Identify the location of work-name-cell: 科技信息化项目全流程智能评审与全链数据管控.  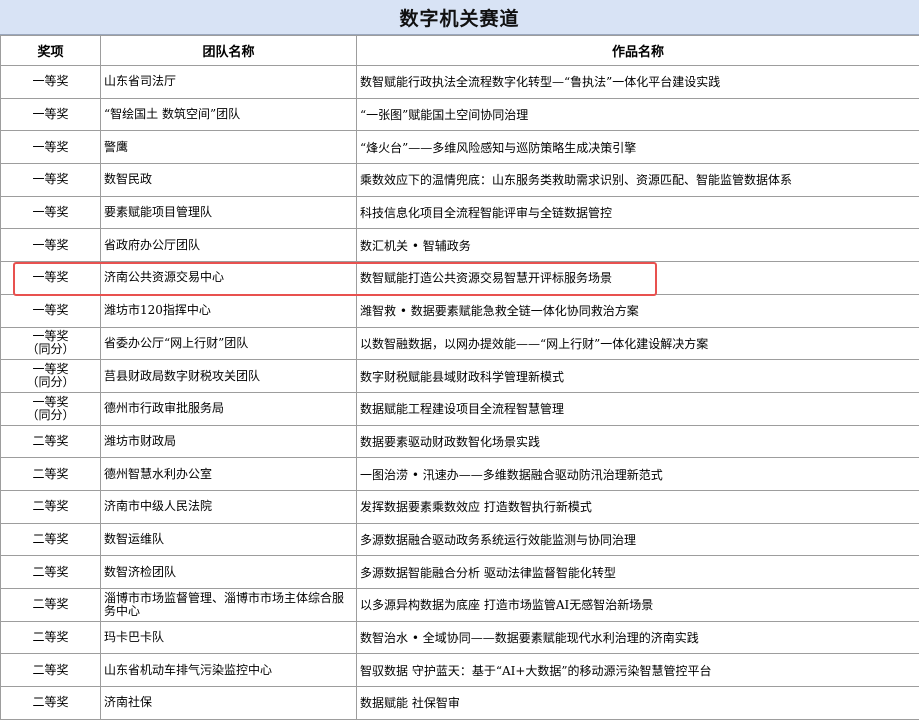
(637, 212).